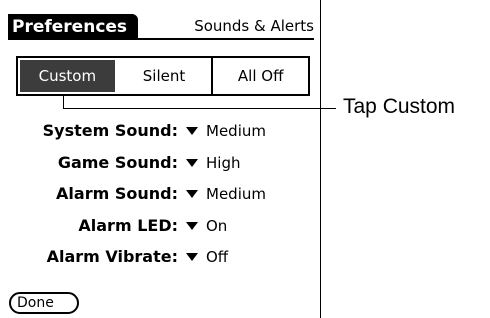 This screenshot has width=490, height=318. I want to click on silent-button: Silent, so click(165, 76).